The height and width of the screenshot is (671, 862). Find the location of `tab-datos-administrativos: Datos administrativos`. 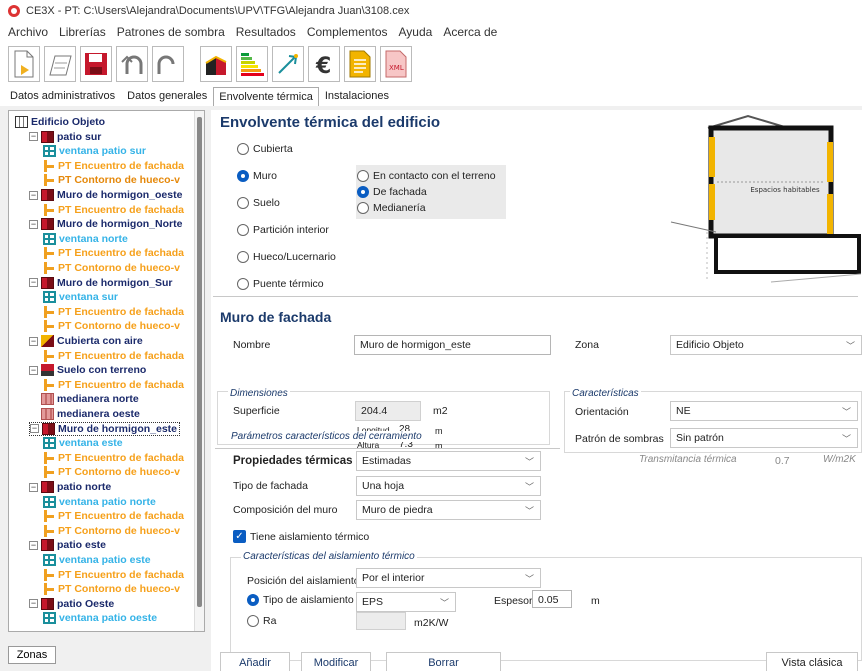

tab-datos-administrativos: Datos administrativos is located at coordinates (62, 96).